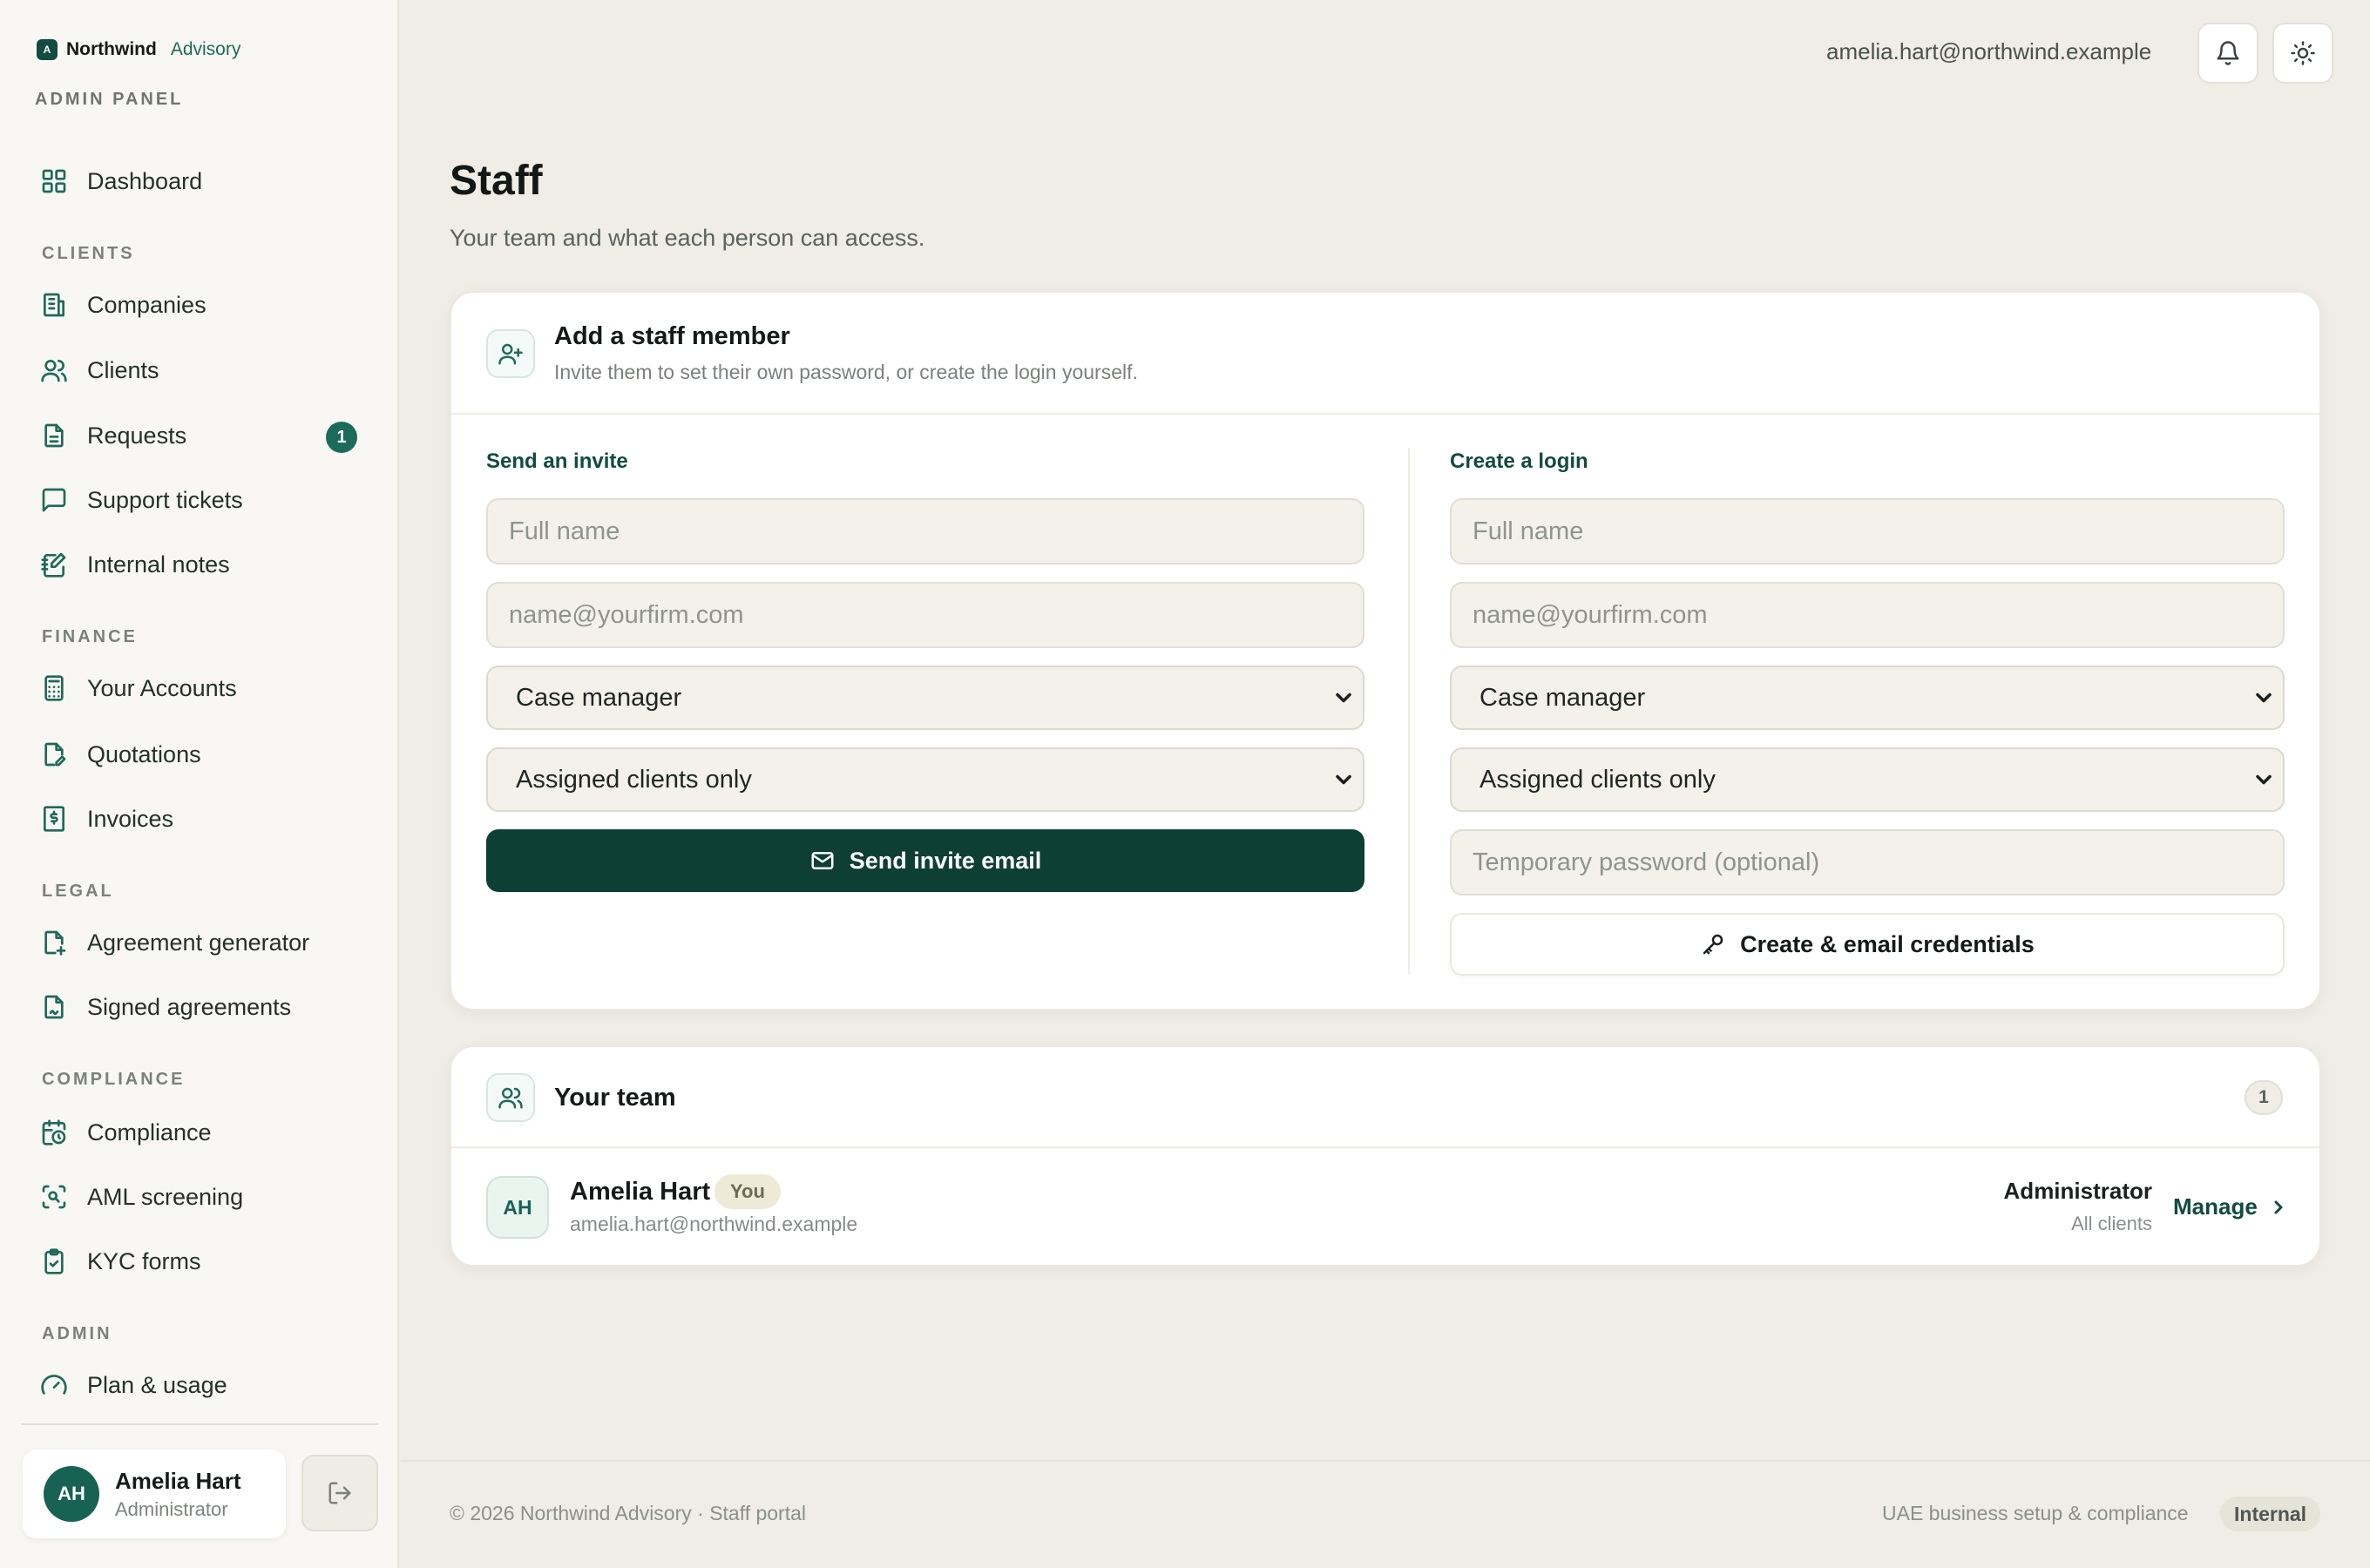 The width and height of the screenshot is (2370, 1568). Describe the element at coordinates (640, 1192) in the screenshot. I see `member-name: Amelia Hart` at that location.